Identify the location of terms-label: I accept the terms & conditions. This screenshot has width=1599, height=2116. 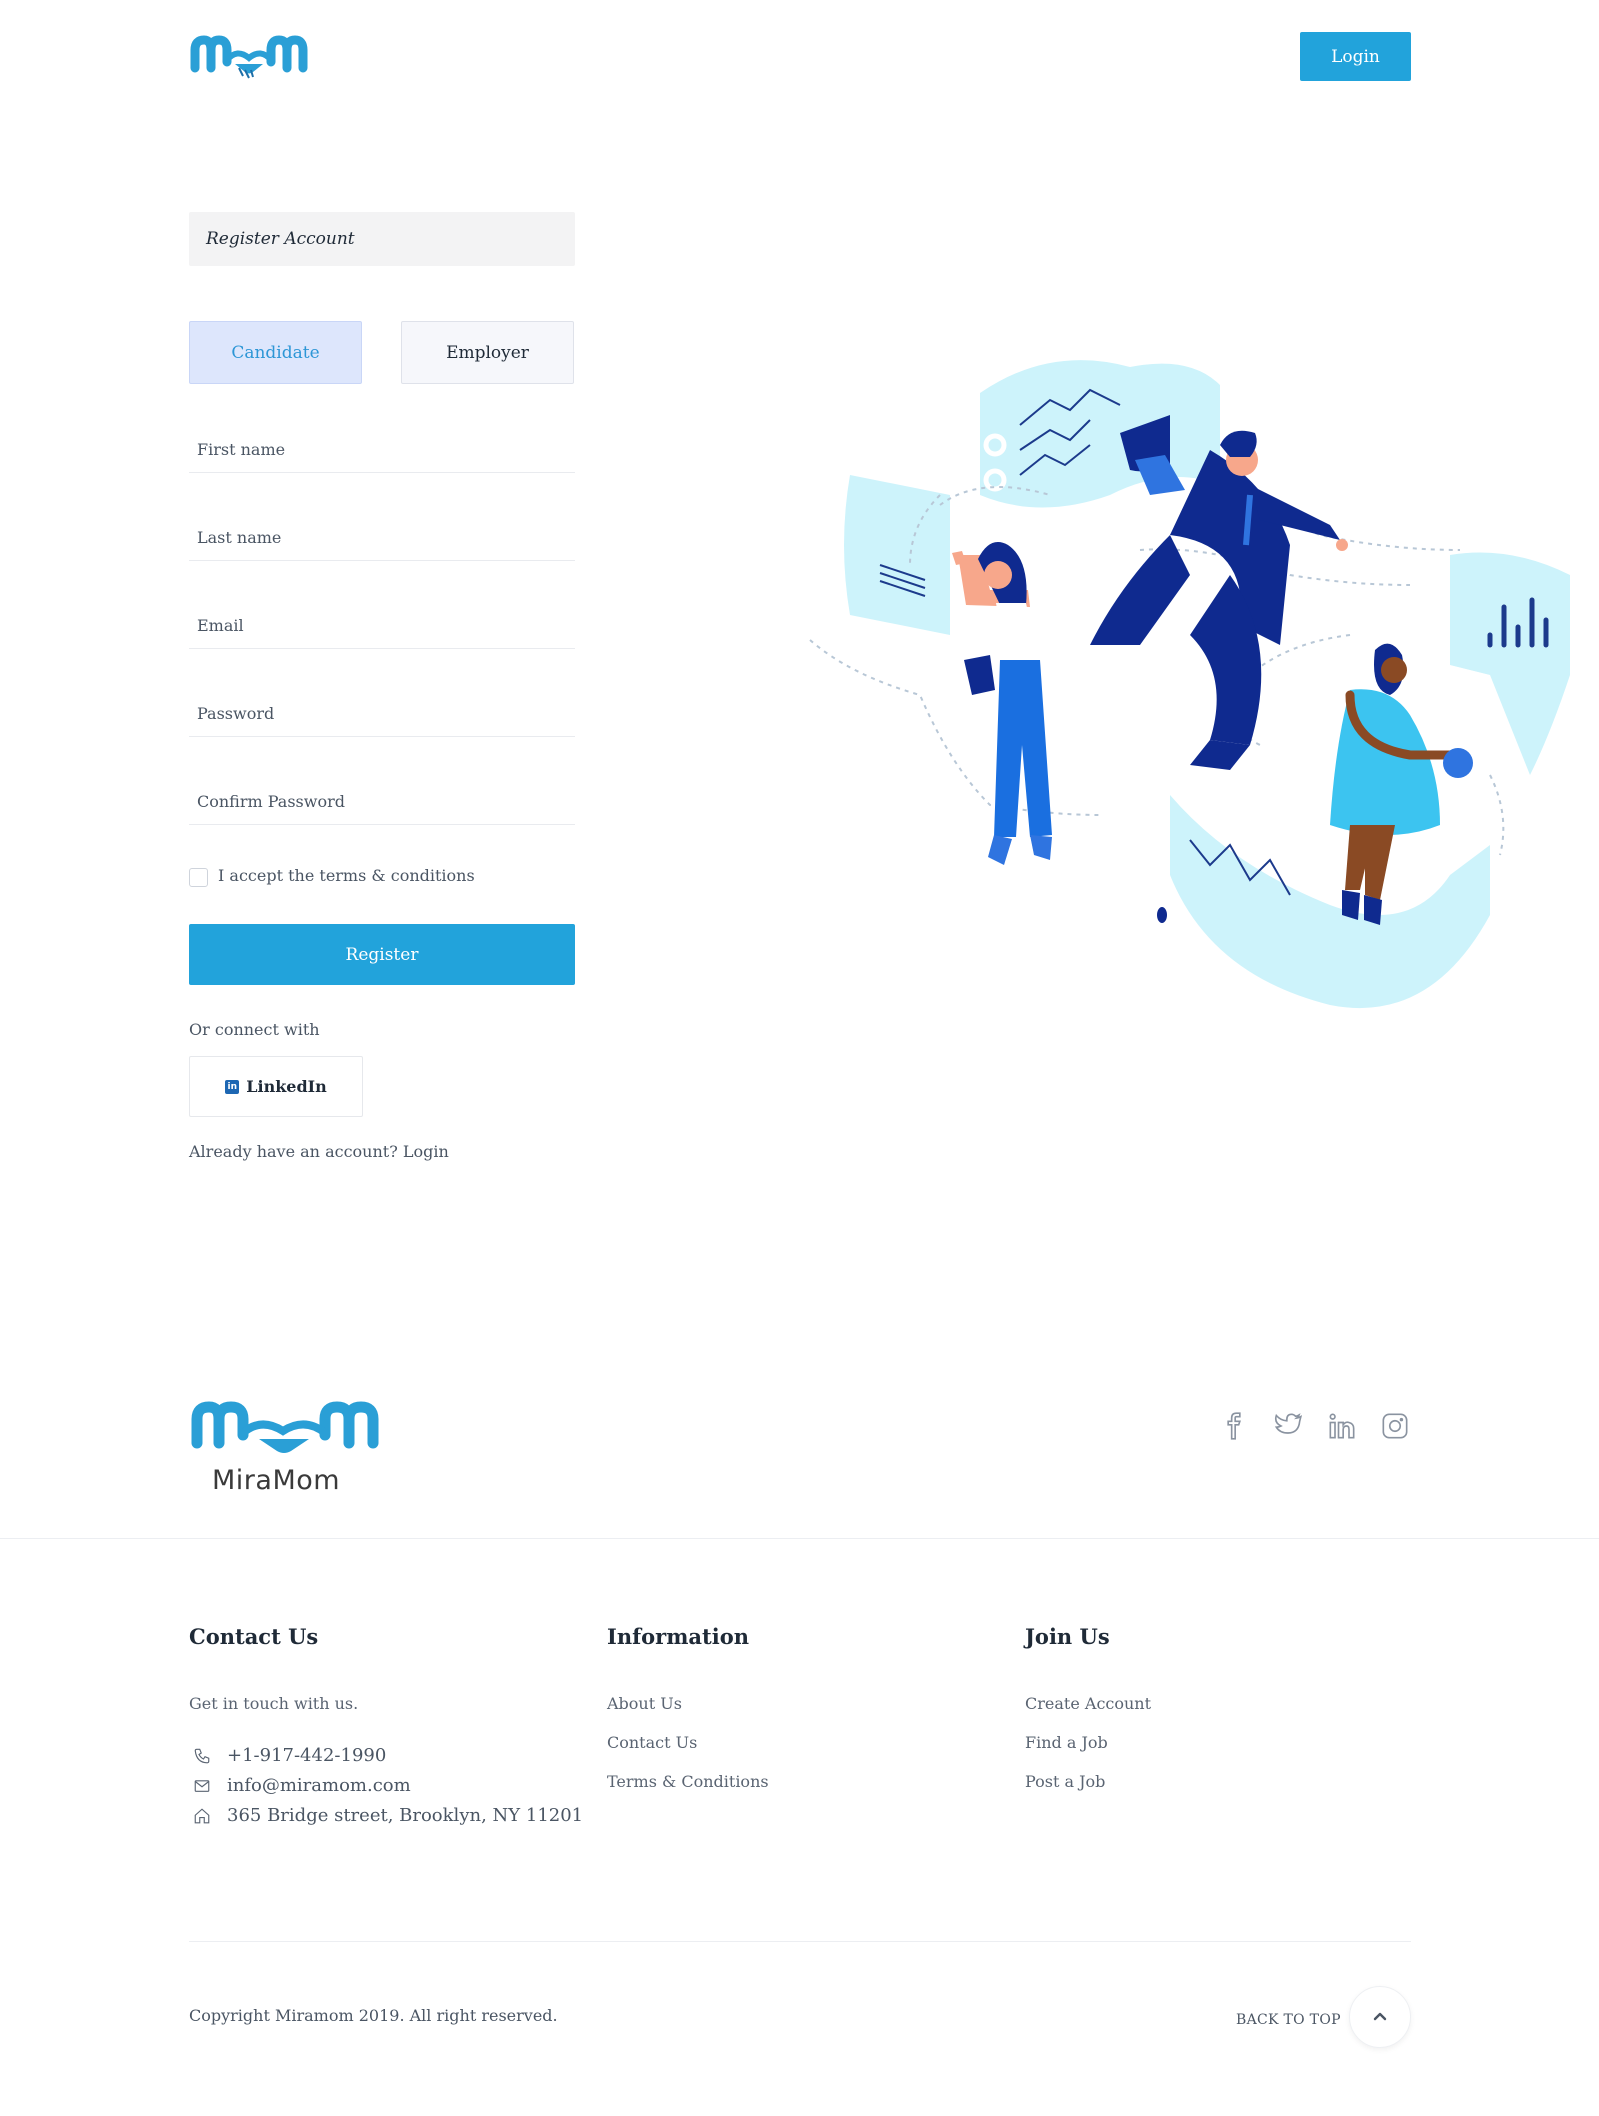
(346, 875).